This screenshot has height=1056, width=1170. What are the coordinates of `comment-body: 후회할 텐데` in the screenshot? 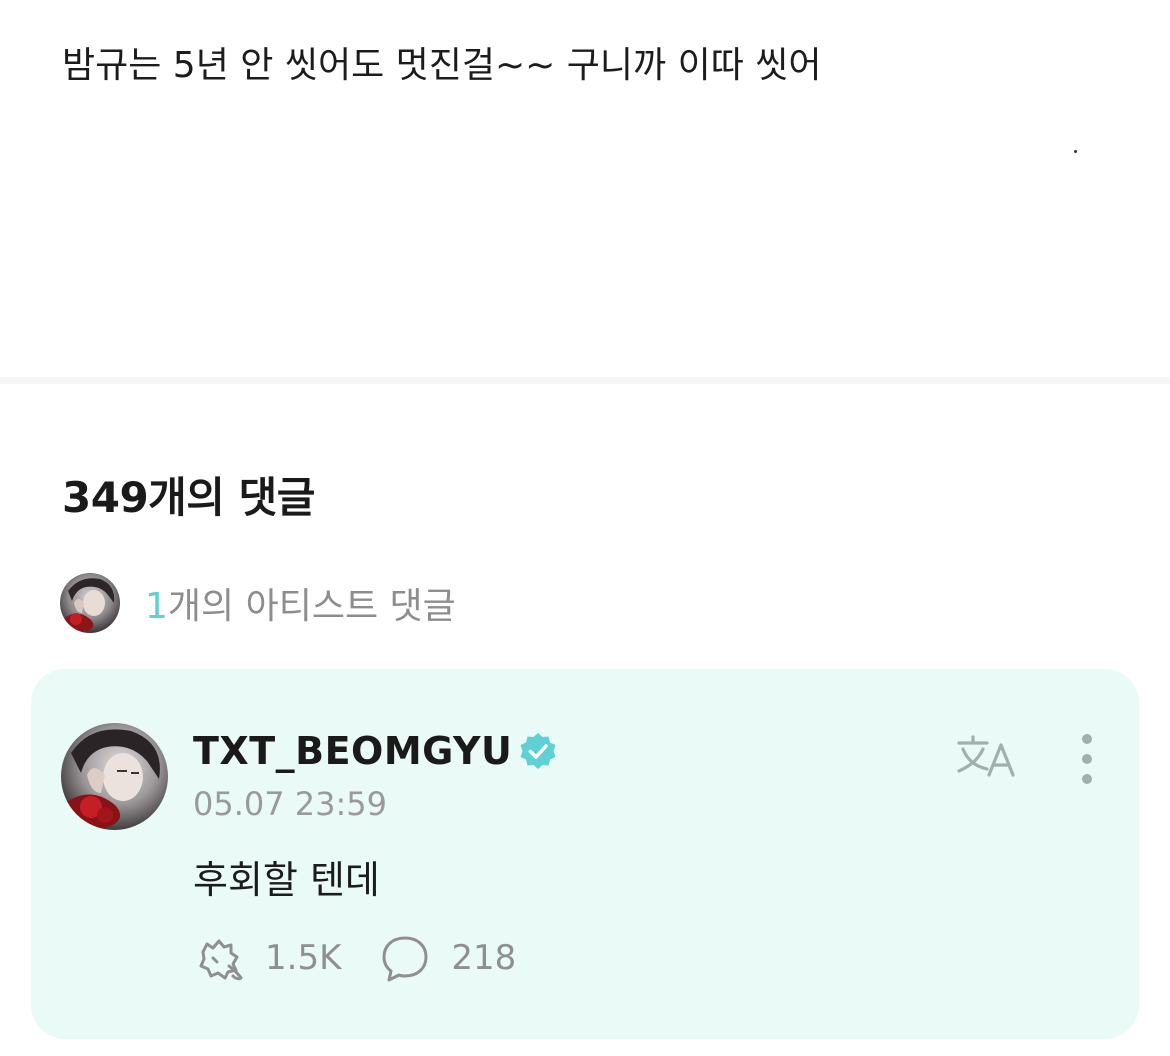 It's located at (286, 880).